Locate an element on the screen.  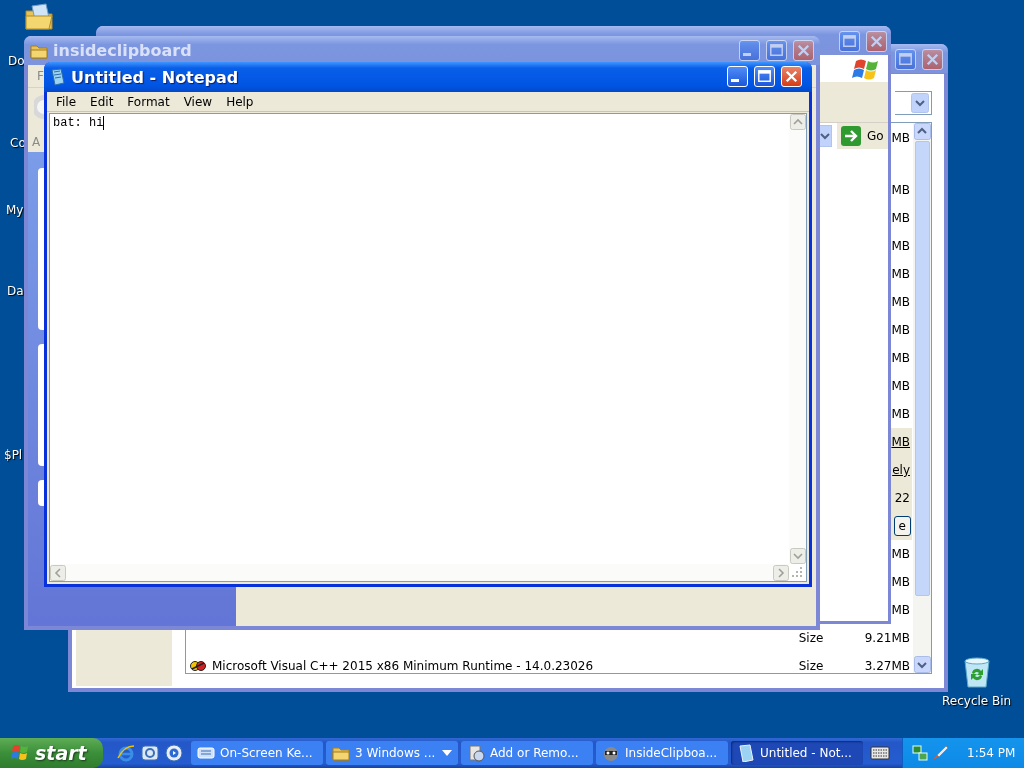
desktop-icon-label: $Pl is located at coordinates (13, 455).